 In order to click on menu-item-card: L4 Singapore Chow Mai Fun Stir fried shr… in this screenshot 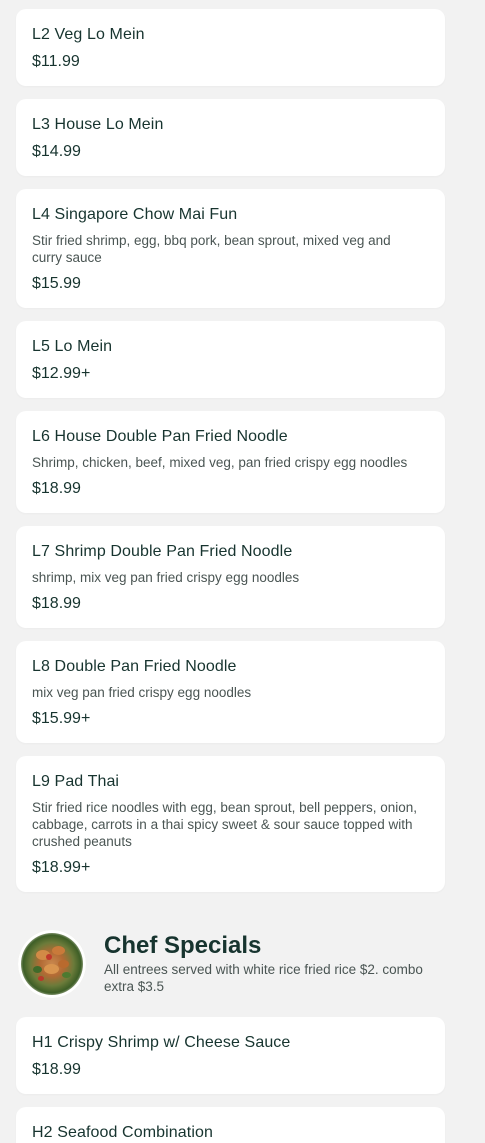, I will do `click(230, 248)`.